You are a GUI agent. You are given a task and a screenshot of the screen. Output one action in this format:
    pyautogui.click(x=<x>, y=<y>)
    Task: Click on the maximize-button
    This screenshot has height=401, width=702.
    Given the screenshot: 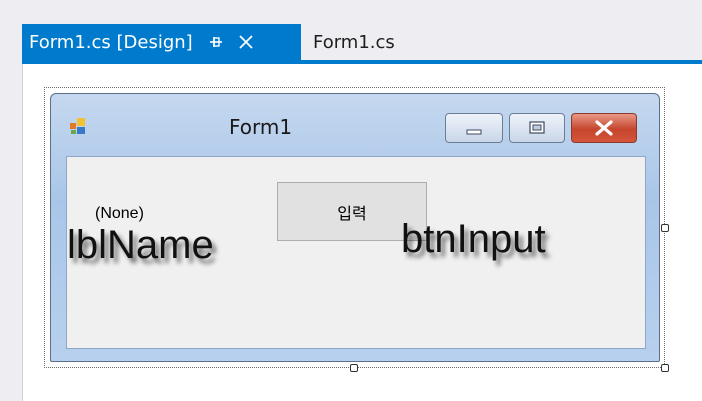 What is the action you would take?
    pyautogui.click(x=537, y=128)
    